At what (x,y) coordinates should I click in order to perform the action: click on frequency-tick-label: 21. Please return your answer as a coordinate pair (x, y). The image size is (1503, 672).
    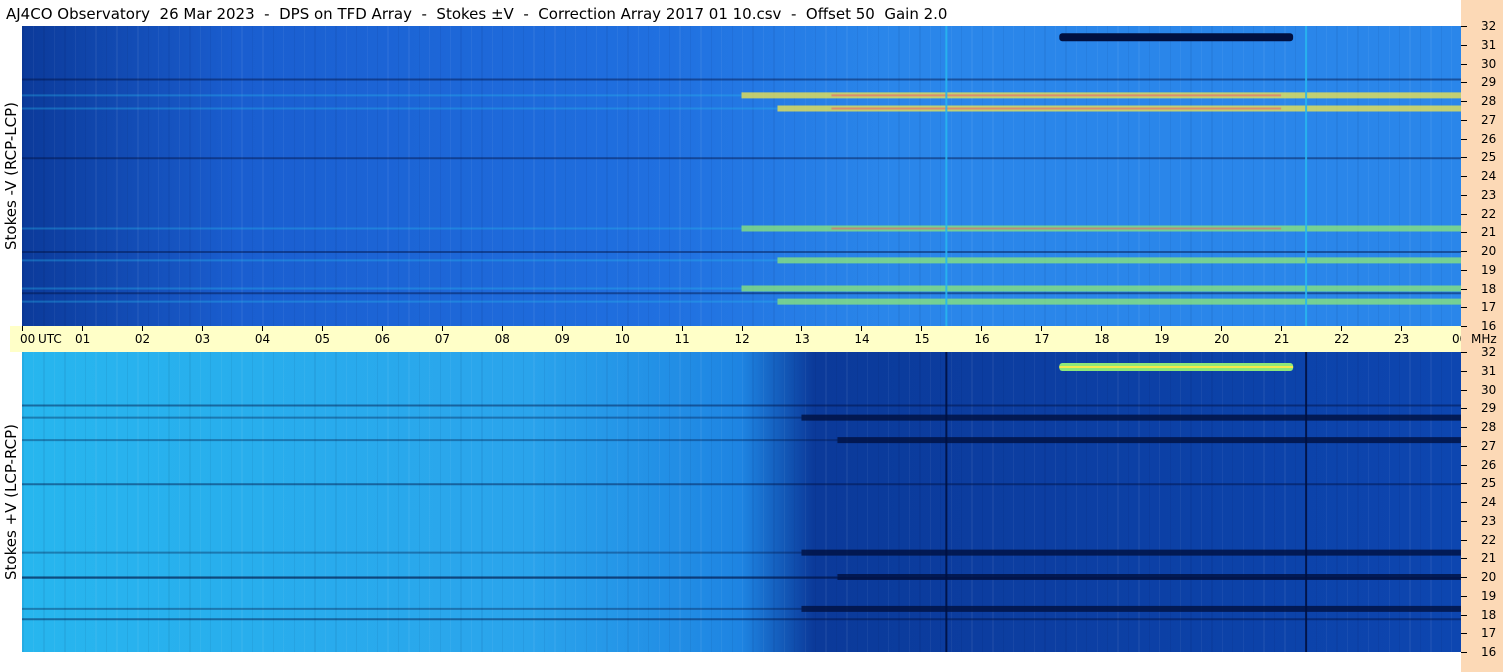
    Looking at the image, I should click on (1489, 558).